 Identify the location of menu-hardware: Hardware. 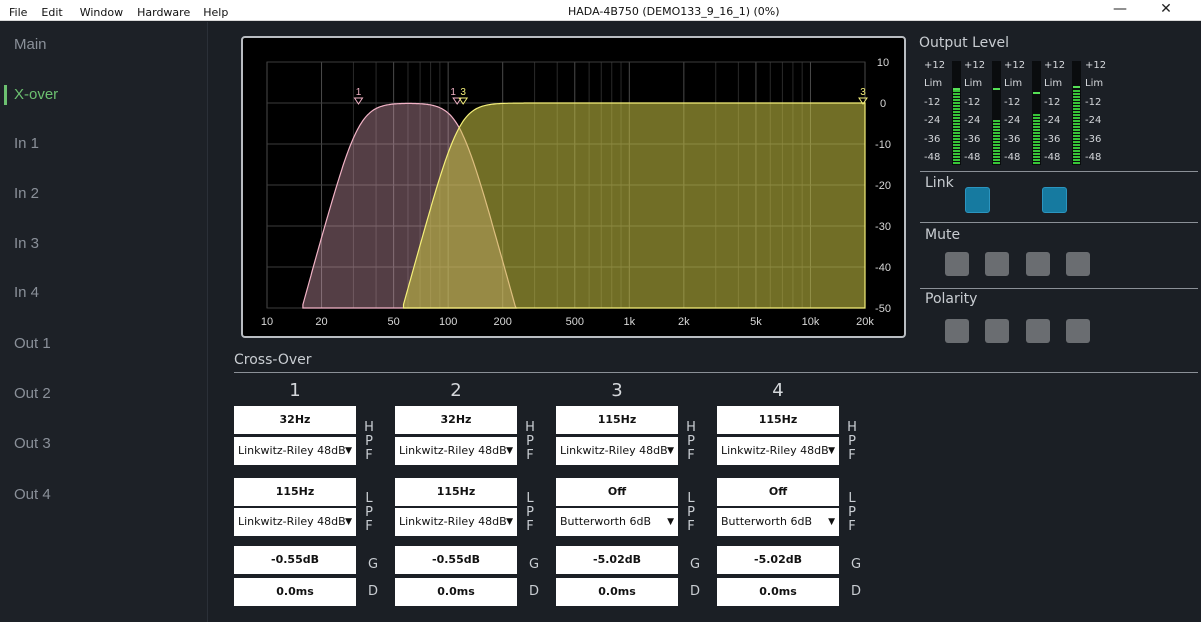
(163, 10).